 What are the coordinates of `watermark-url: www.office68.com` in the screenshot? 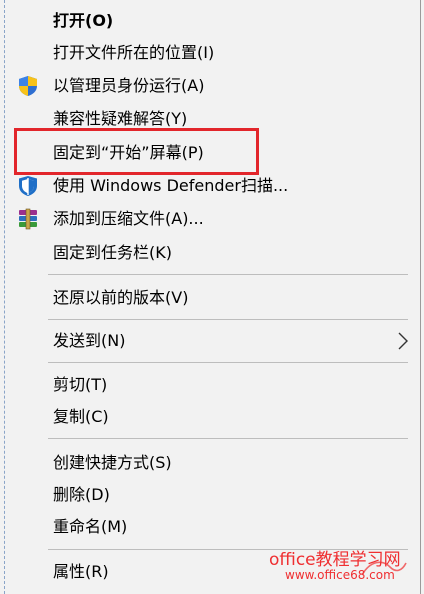 It's located at (340, 575).